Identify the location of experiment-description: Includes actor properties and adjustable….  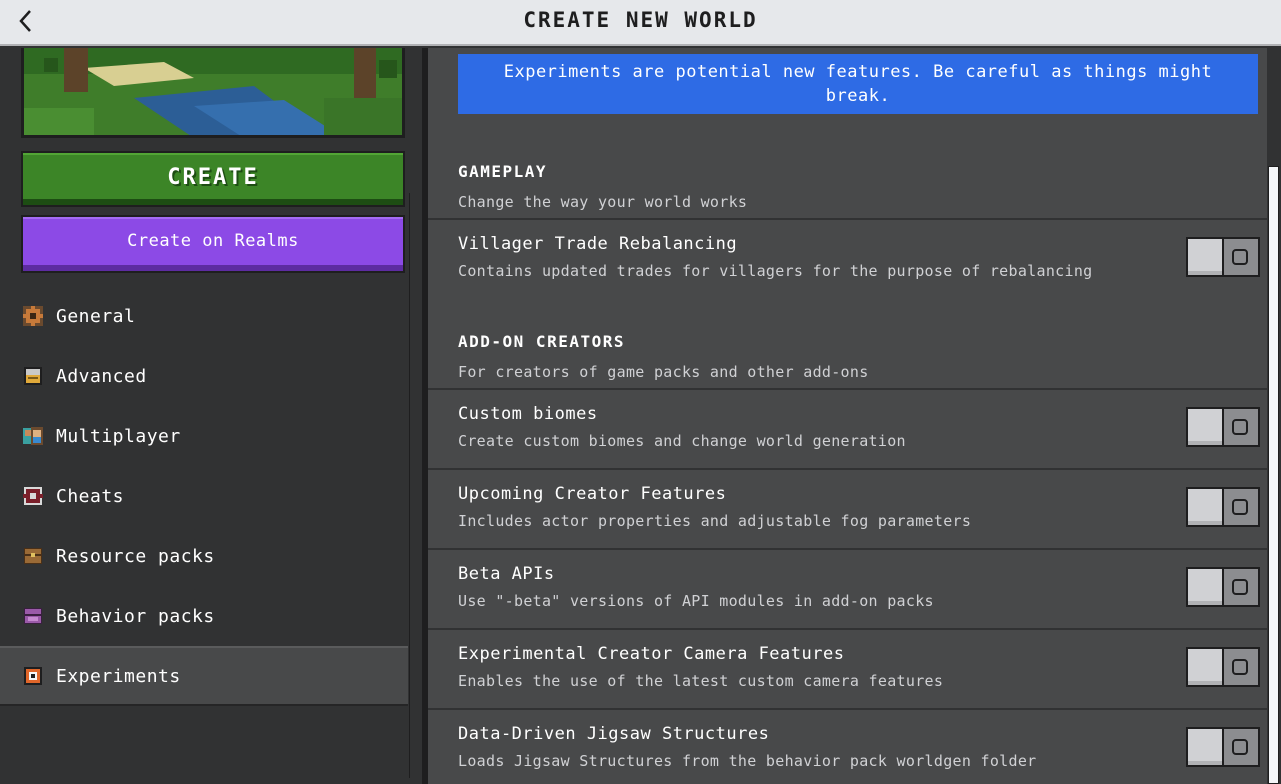
(715, 521).